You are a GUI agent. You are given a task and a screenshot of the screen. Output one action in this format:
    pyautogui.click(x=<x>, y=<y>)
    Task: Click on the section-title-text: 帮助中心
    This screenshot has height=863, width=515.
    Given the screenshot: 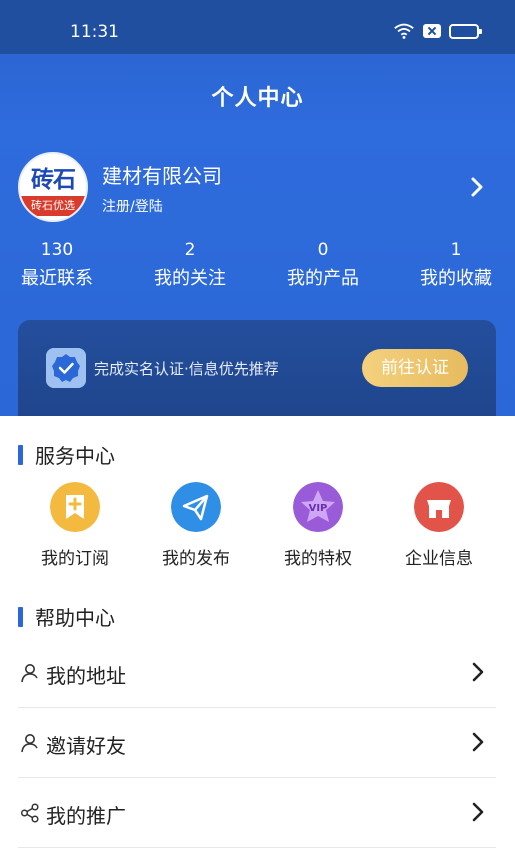 What is the action you would take?
    pyautogui.click(x=75, y=618)
    